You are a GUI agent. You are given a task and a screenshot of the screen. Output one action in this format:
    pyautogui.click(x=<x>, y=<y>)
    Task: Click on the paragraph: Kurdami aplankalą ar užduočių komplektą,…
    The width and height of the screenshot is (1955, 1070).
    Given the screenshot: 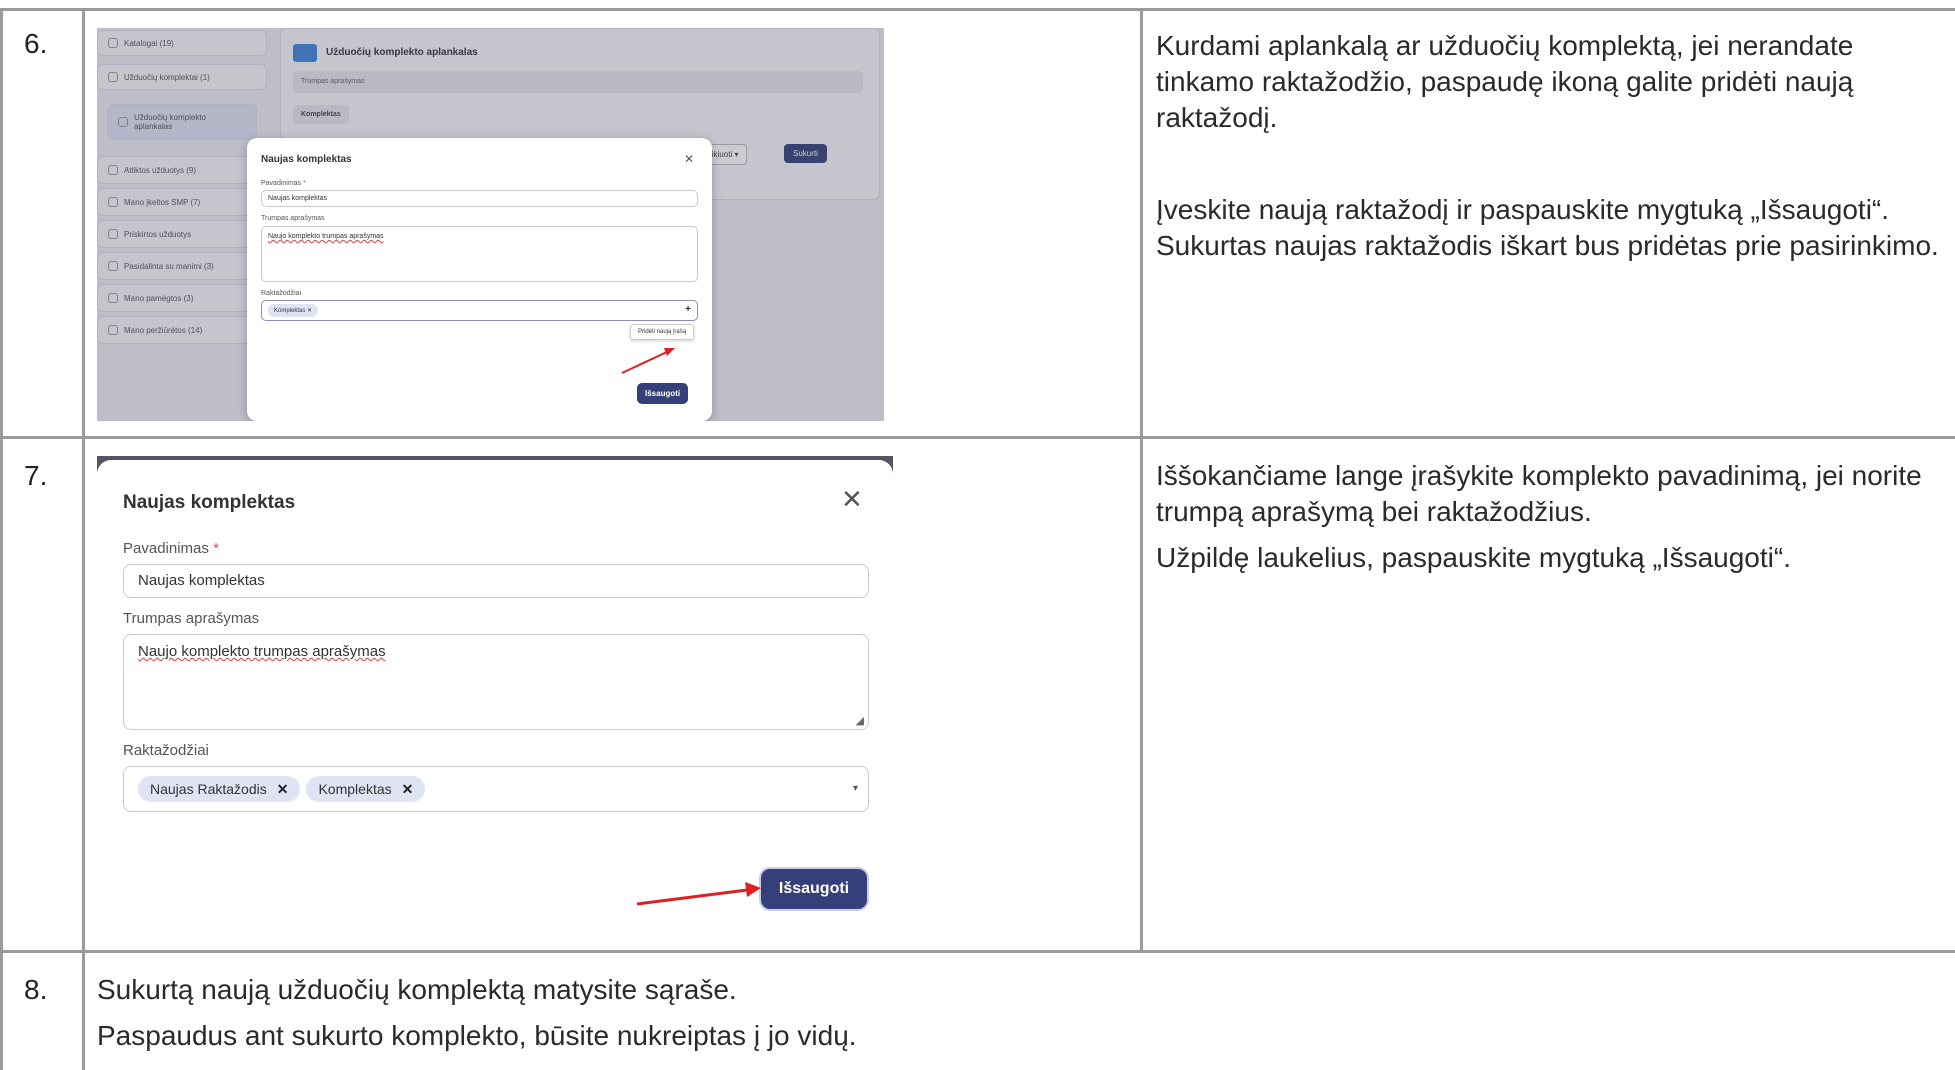 What is the action you would take?
    pyautogui.click(x=1505, y=81)
    